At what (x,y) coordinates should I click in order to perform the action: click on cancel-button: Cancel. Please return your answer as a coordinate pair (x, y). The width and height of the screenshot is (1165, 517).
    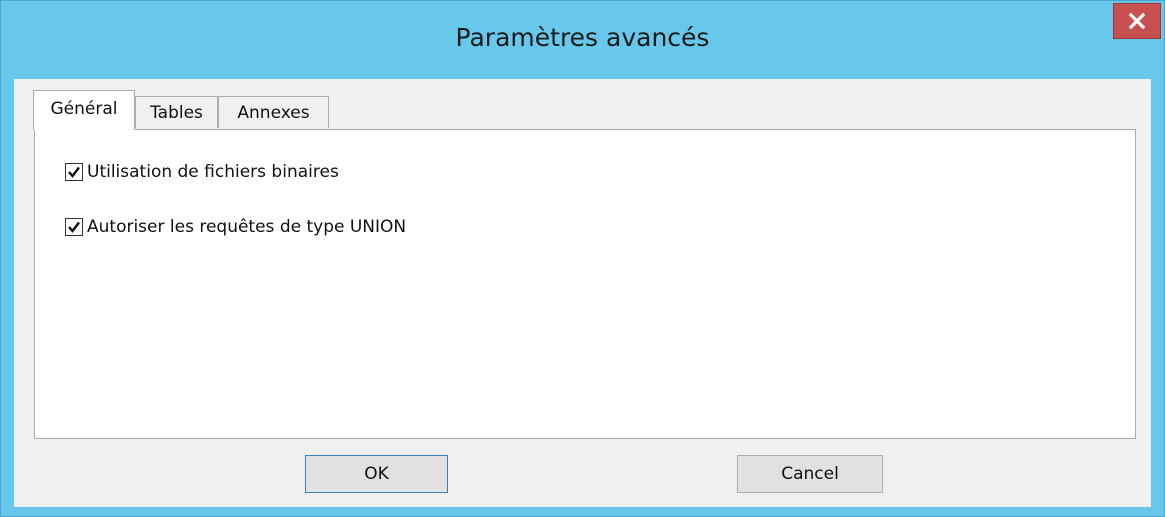
    Looking at the image, I should click on (810, 474).